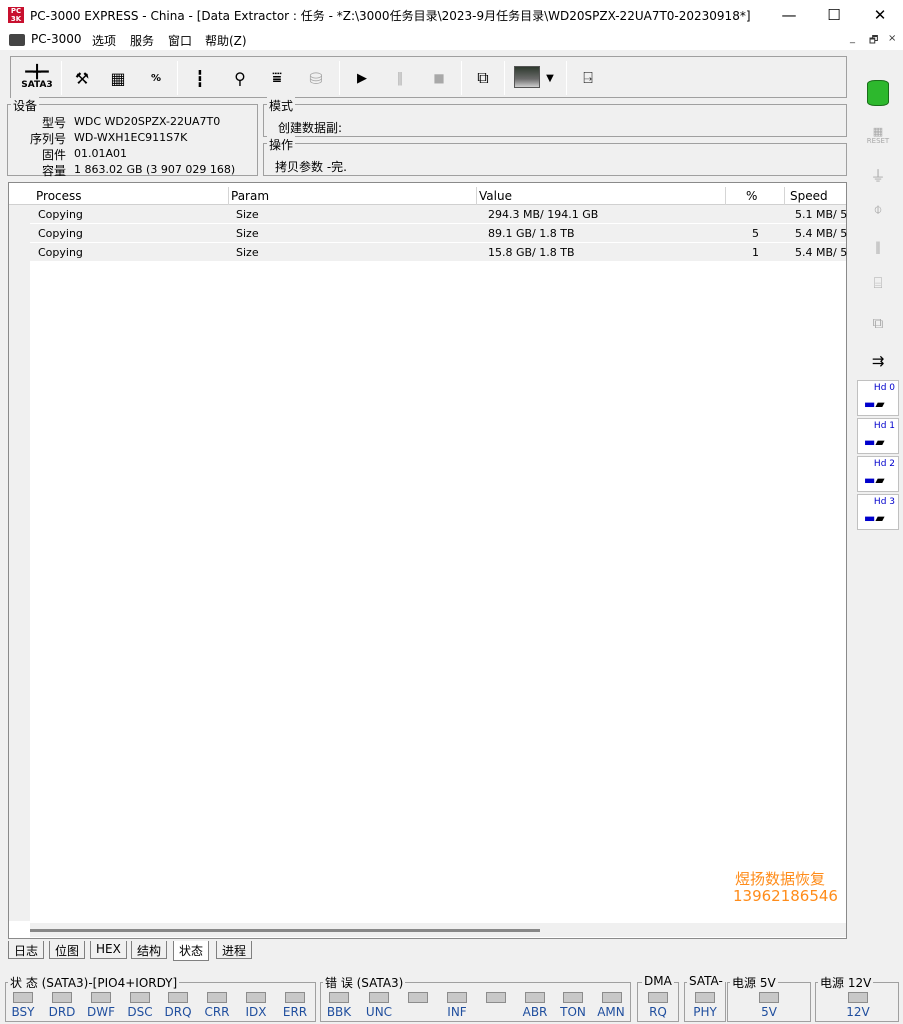 The image size is (903, 1024). I want to click on sata-group: SATA- PHY, so click(705, 998).